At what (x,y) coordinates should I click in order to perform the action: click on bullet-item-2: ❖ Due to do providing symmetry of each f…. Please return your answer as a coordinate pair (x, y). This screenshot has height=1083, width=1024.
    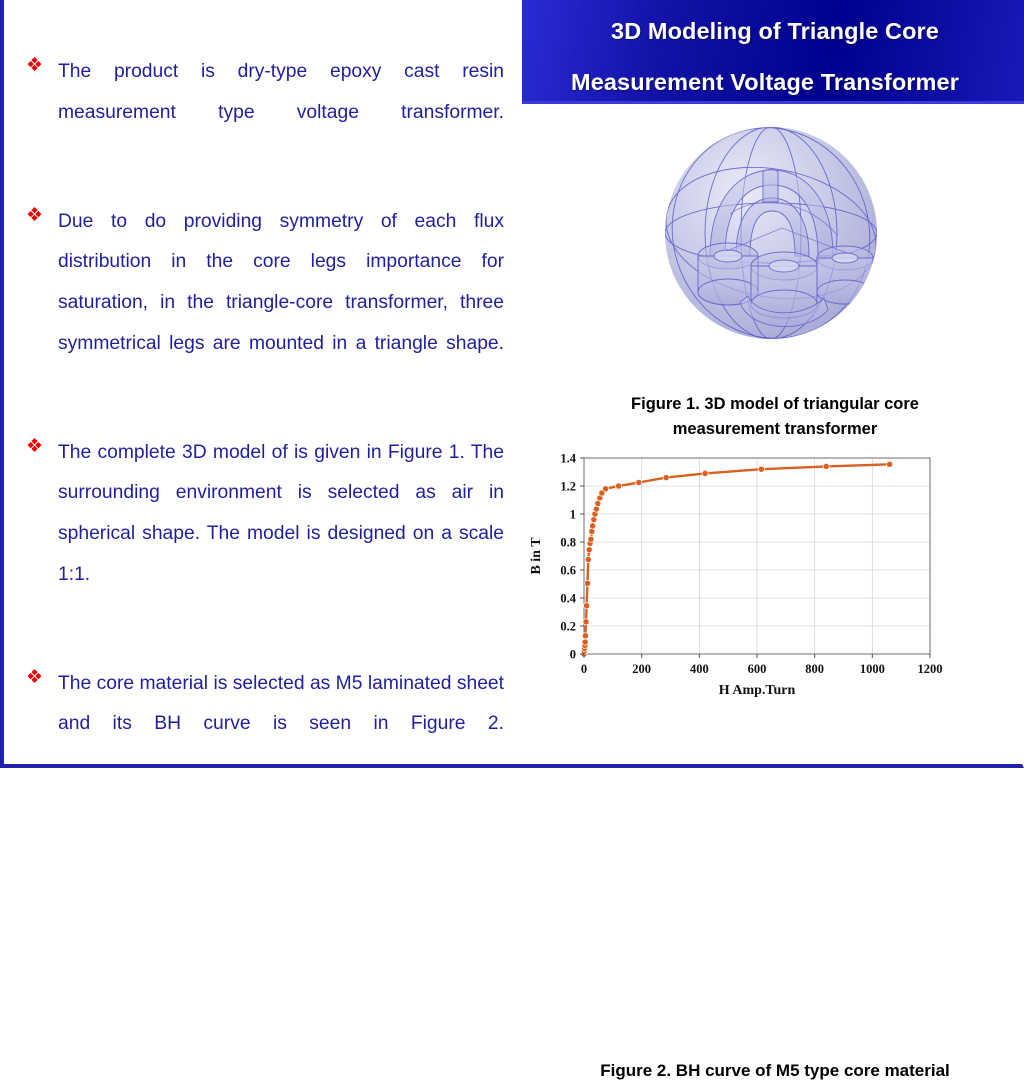
    Looking at the image, I should click on (265, 303).